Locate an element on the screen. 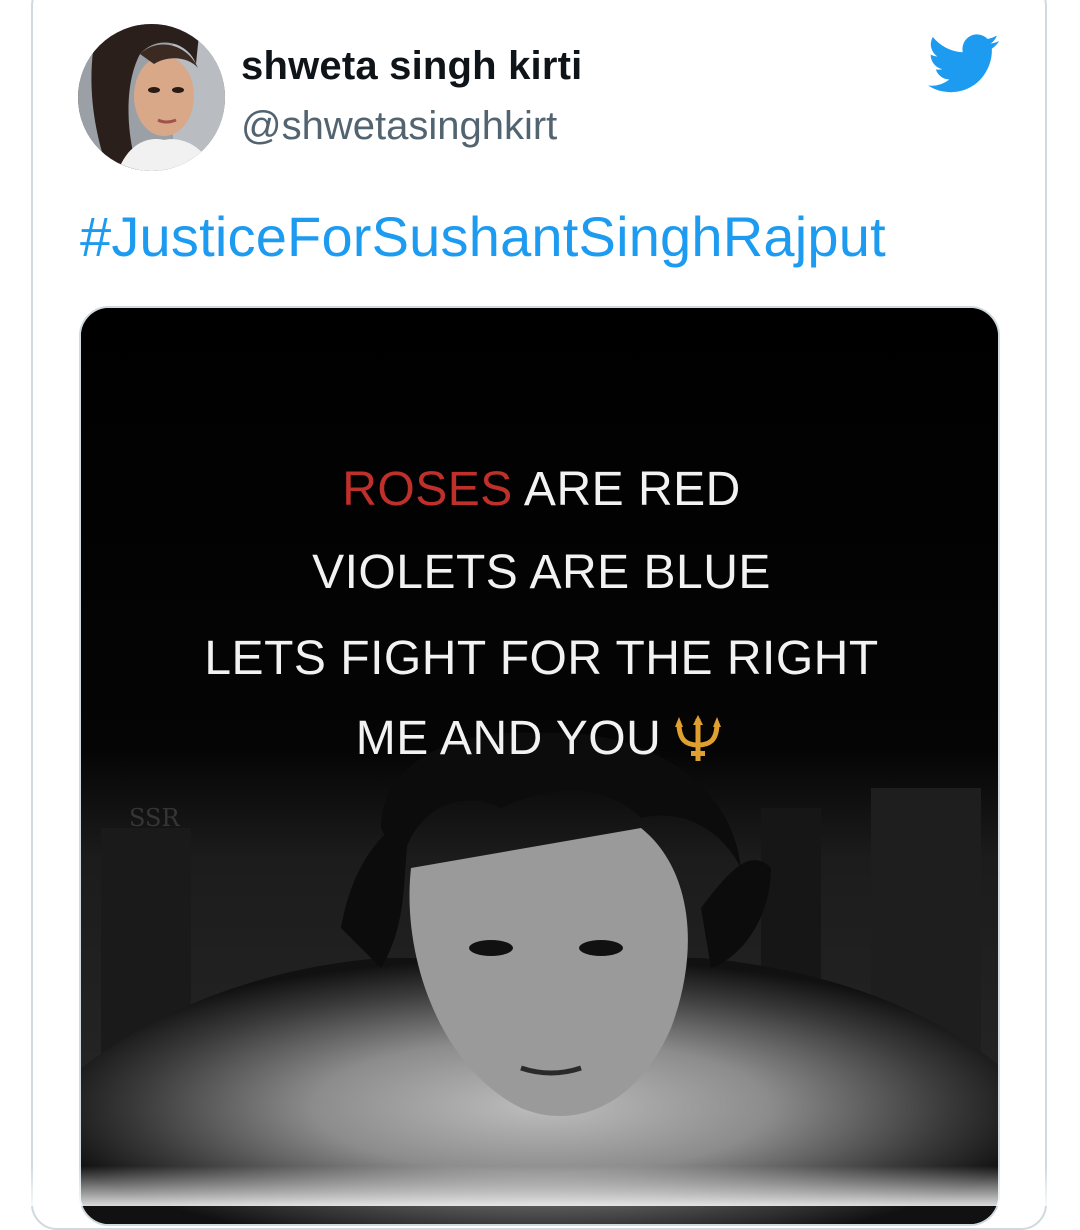 Image resolution: width=1080 pixels, height=1230 pixels. avatar-photo is located at coordinates (151, 97).